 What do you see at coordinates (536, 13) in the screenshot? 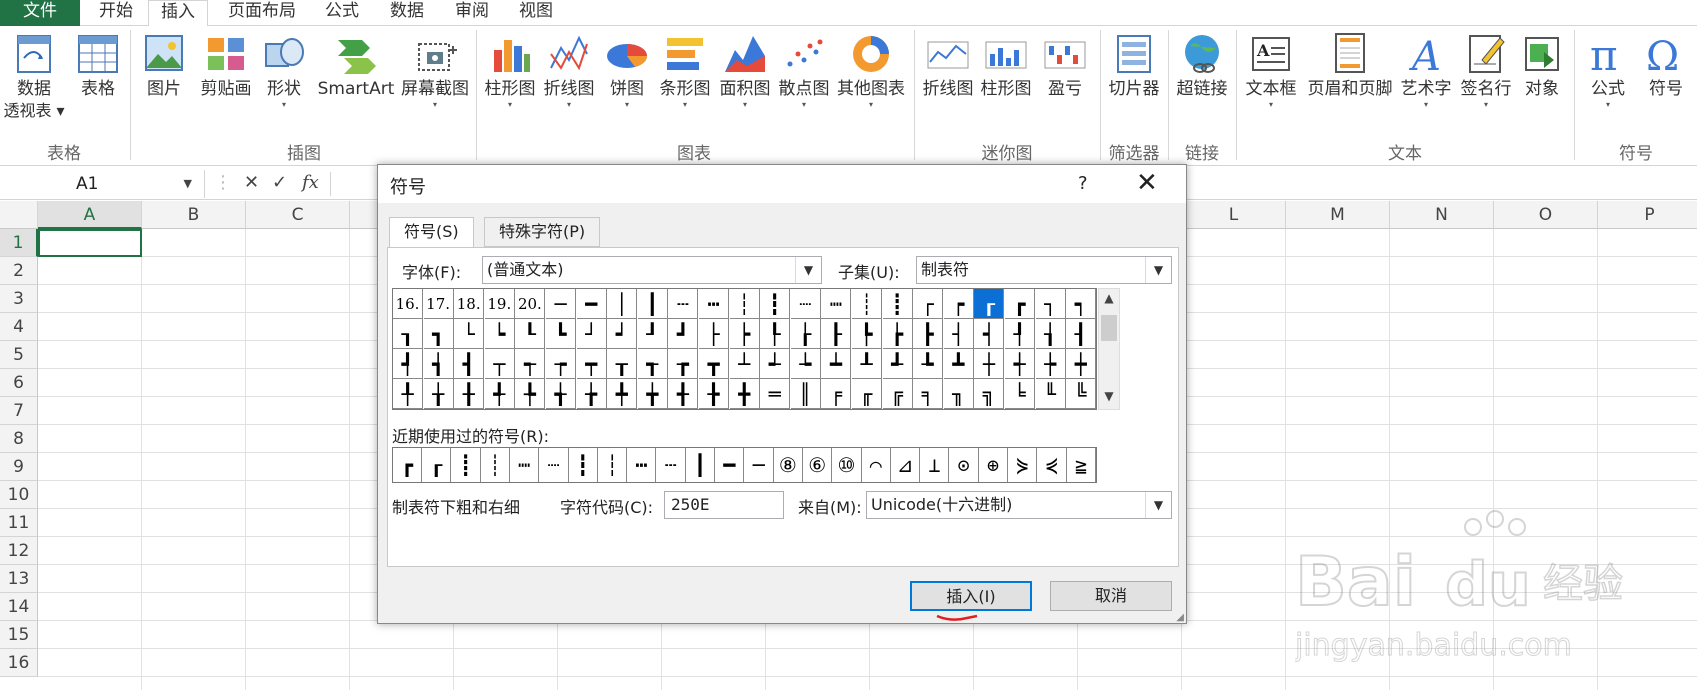
I see `tab-view: 视图` at bounding box center [536, 13].